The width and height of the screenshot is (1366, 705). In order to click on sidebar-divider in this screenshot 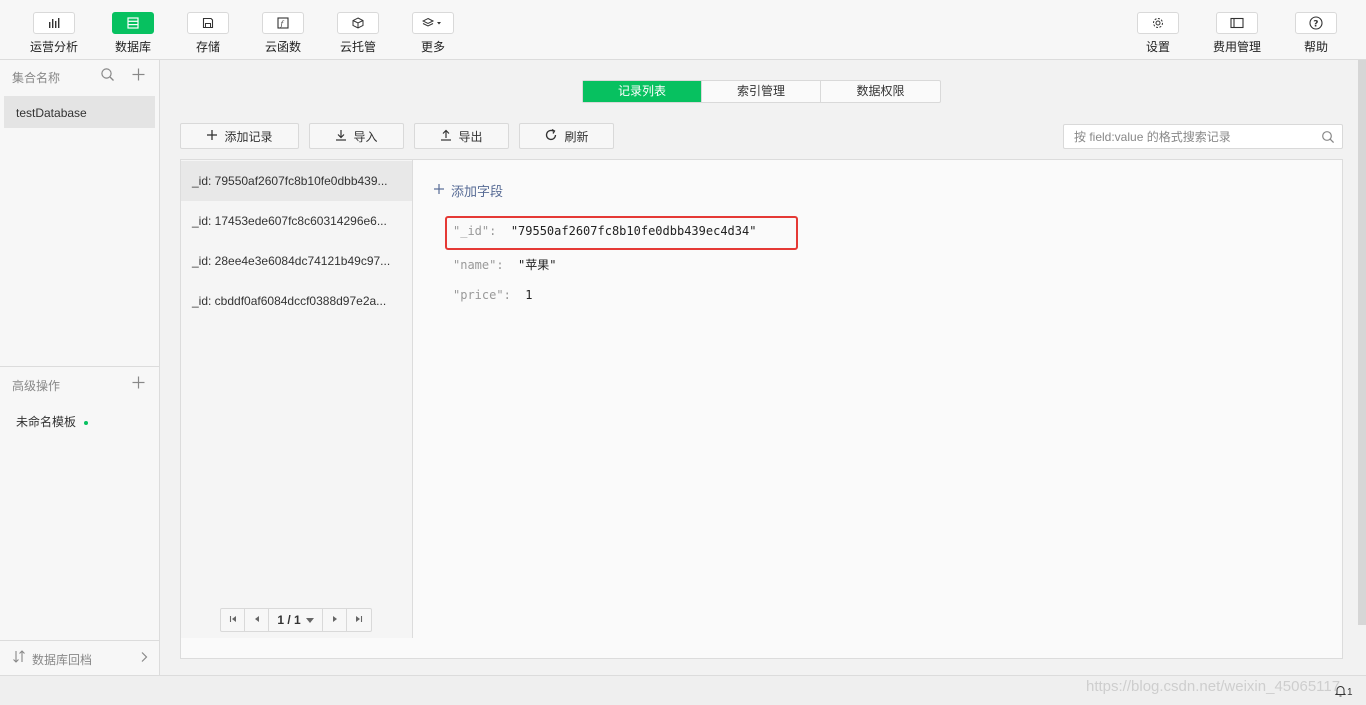, I will do `click(79, 366)`.